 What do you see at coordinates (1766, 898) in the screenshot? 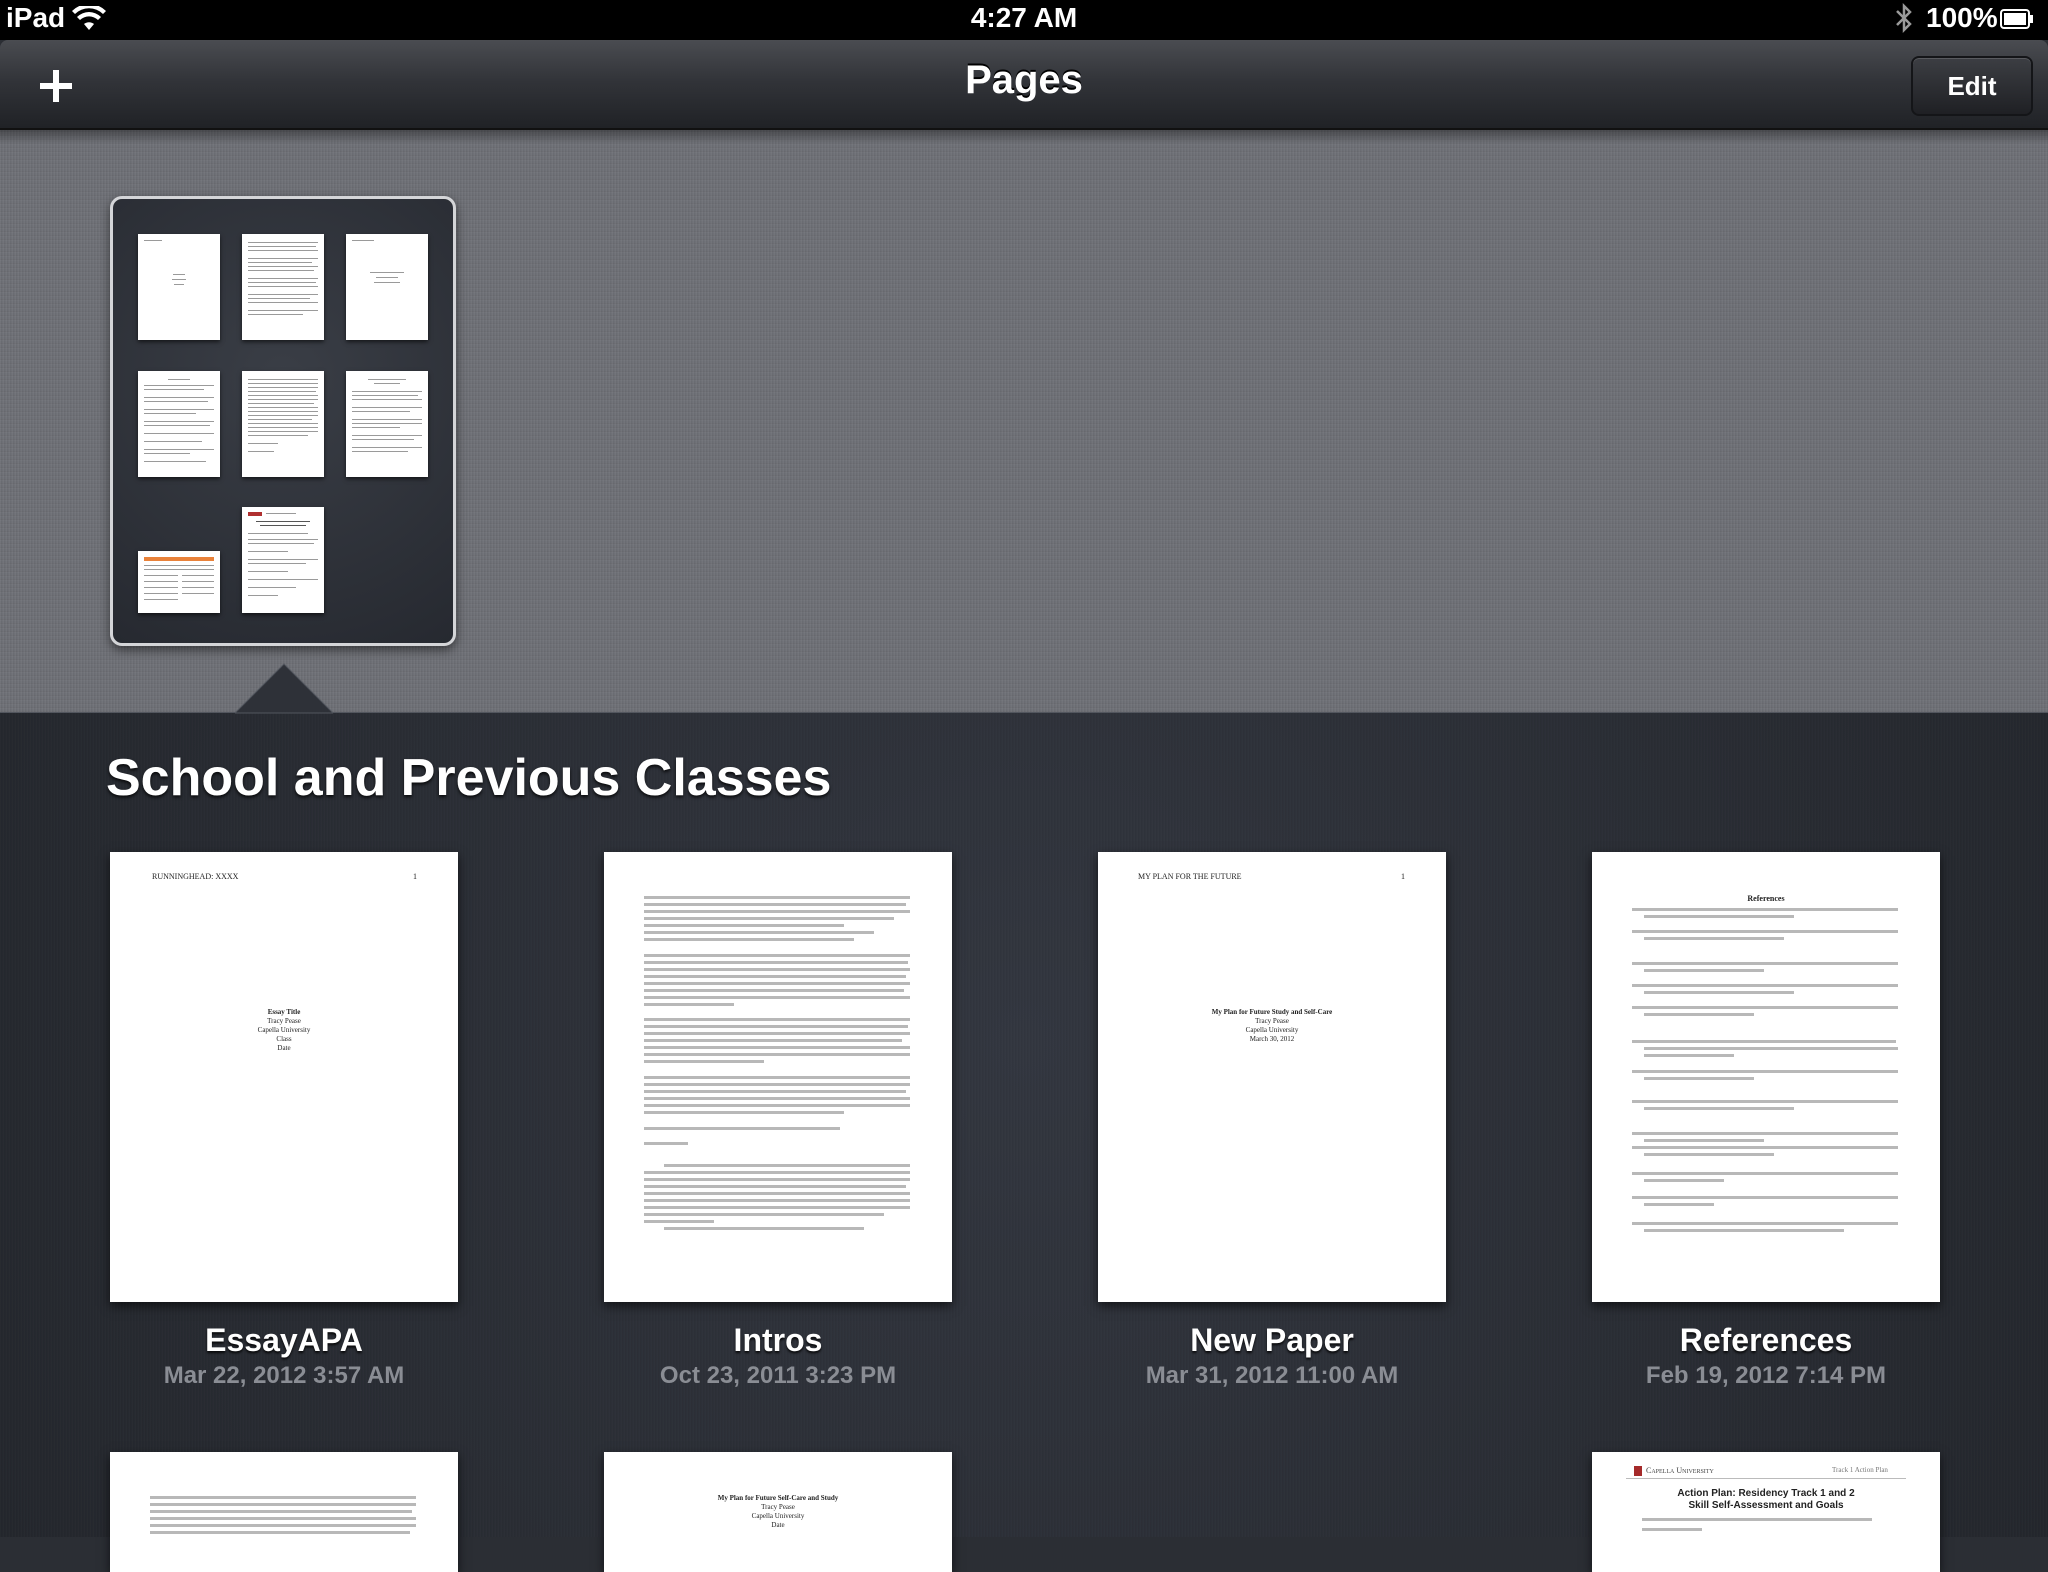
I see `thumbnail-heading: References` at bounding box center [1766, 898].